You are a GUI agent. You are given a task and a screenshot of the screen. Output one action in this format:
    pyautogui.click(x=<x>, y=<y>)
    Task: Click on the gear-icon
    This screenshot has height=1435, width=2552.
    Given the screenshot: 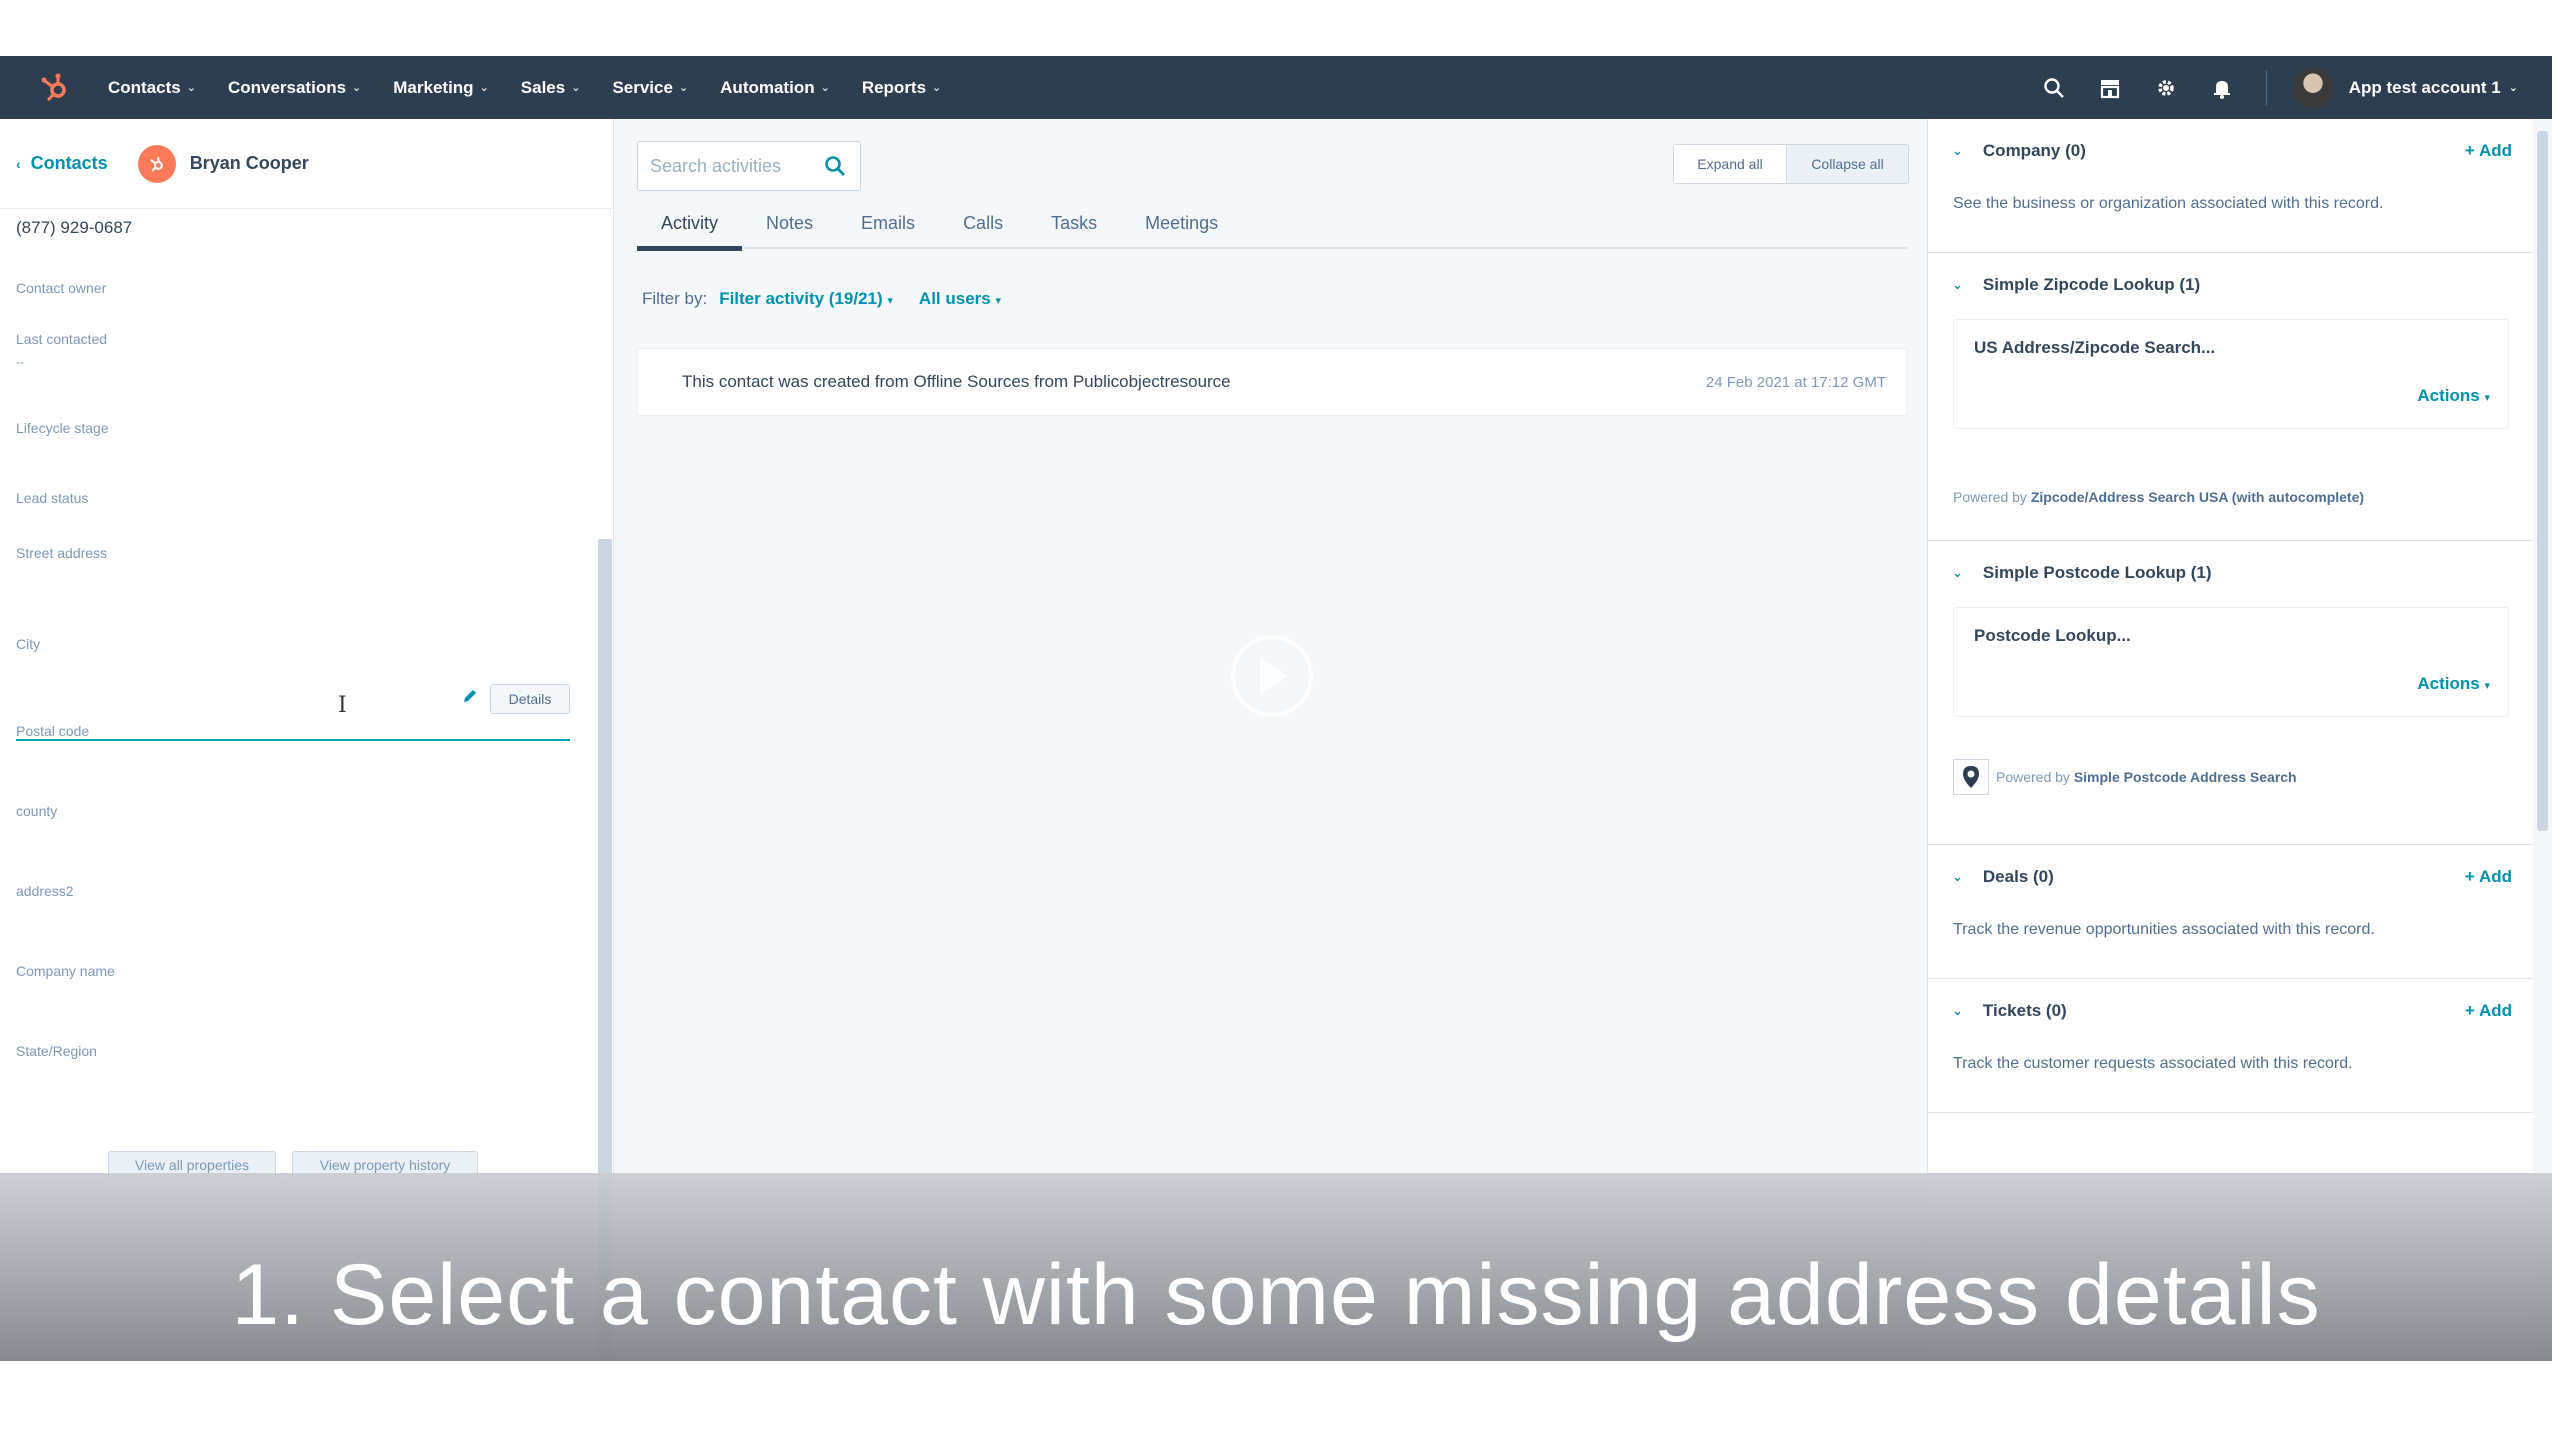 What is the action you would take?
    pyautogui.click(x=2166, y=88)
    